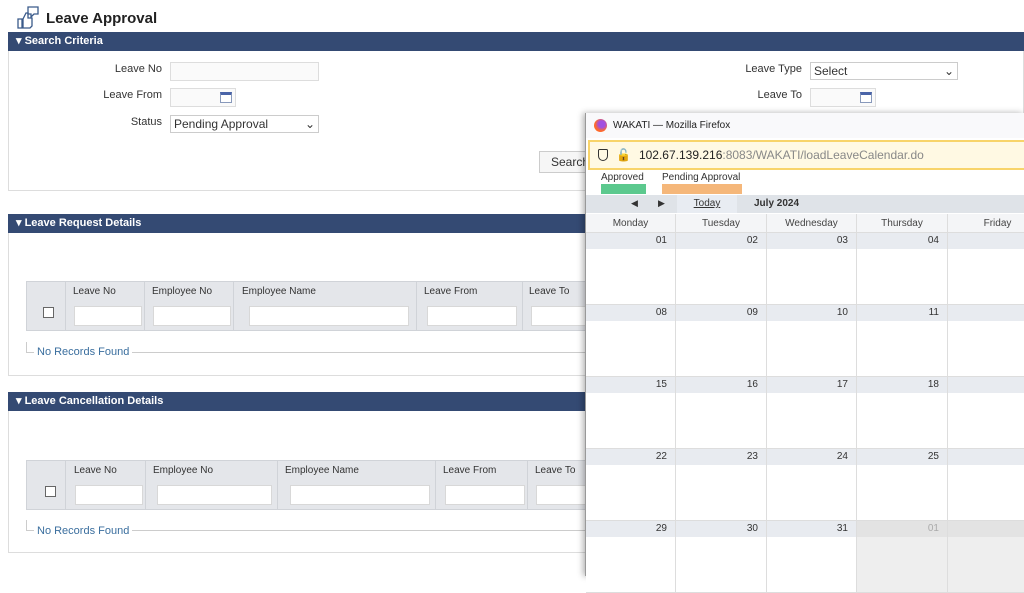 This screenshot has width=1024, height=593. I want to click on leave-type-value: Select, so click(831, 71).